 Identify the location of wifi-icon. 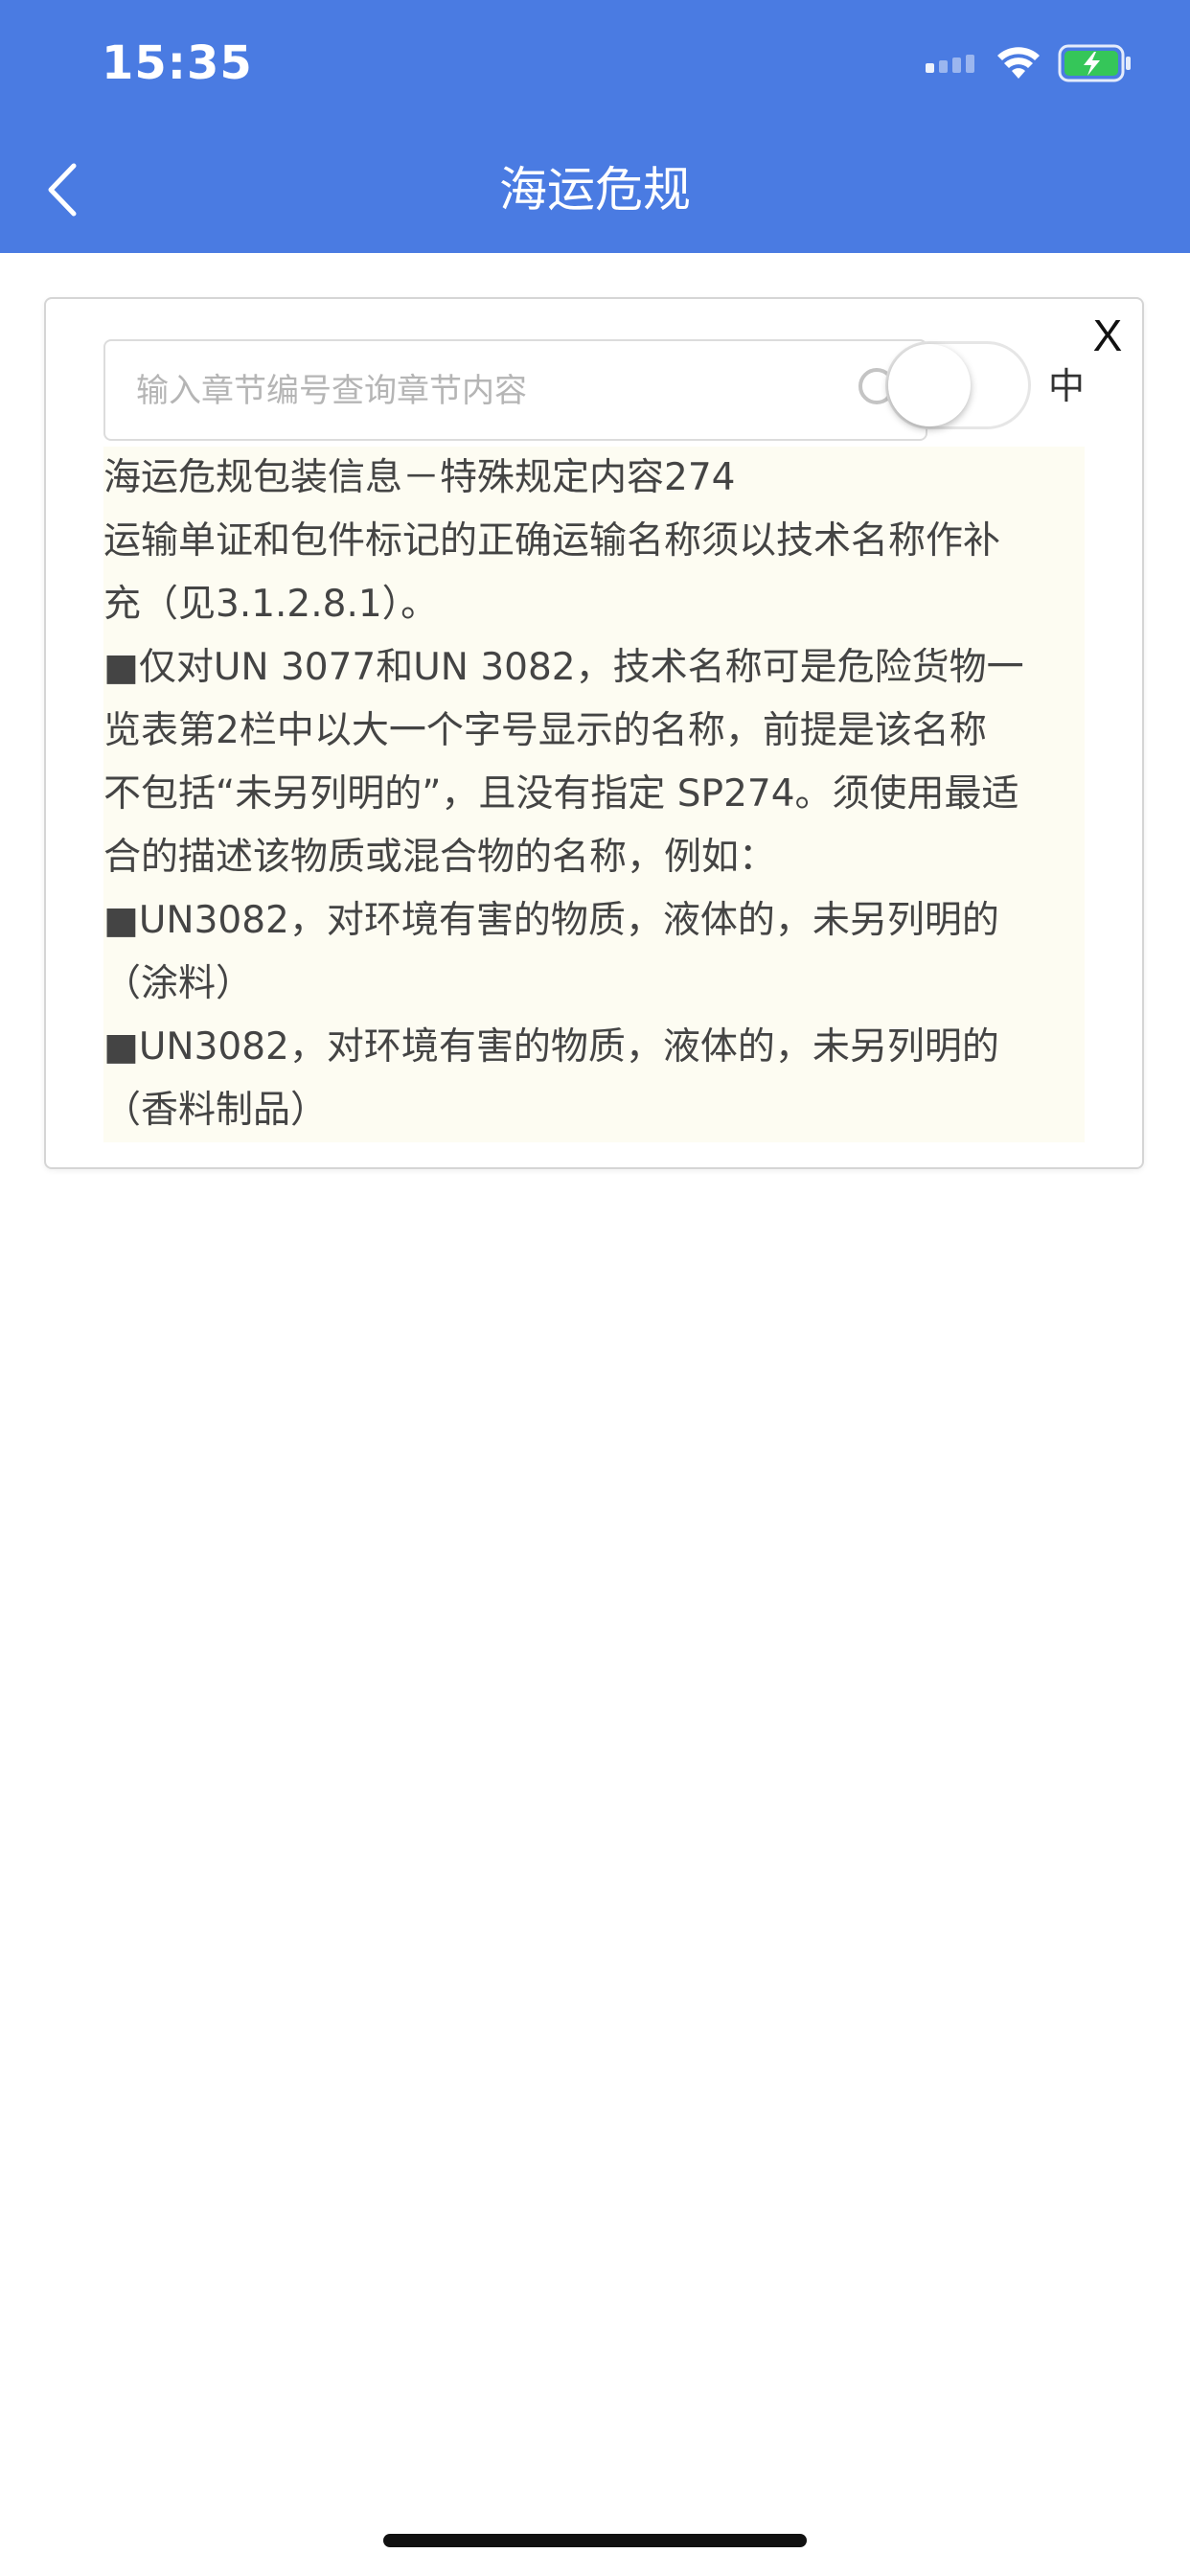
(1018, 65).